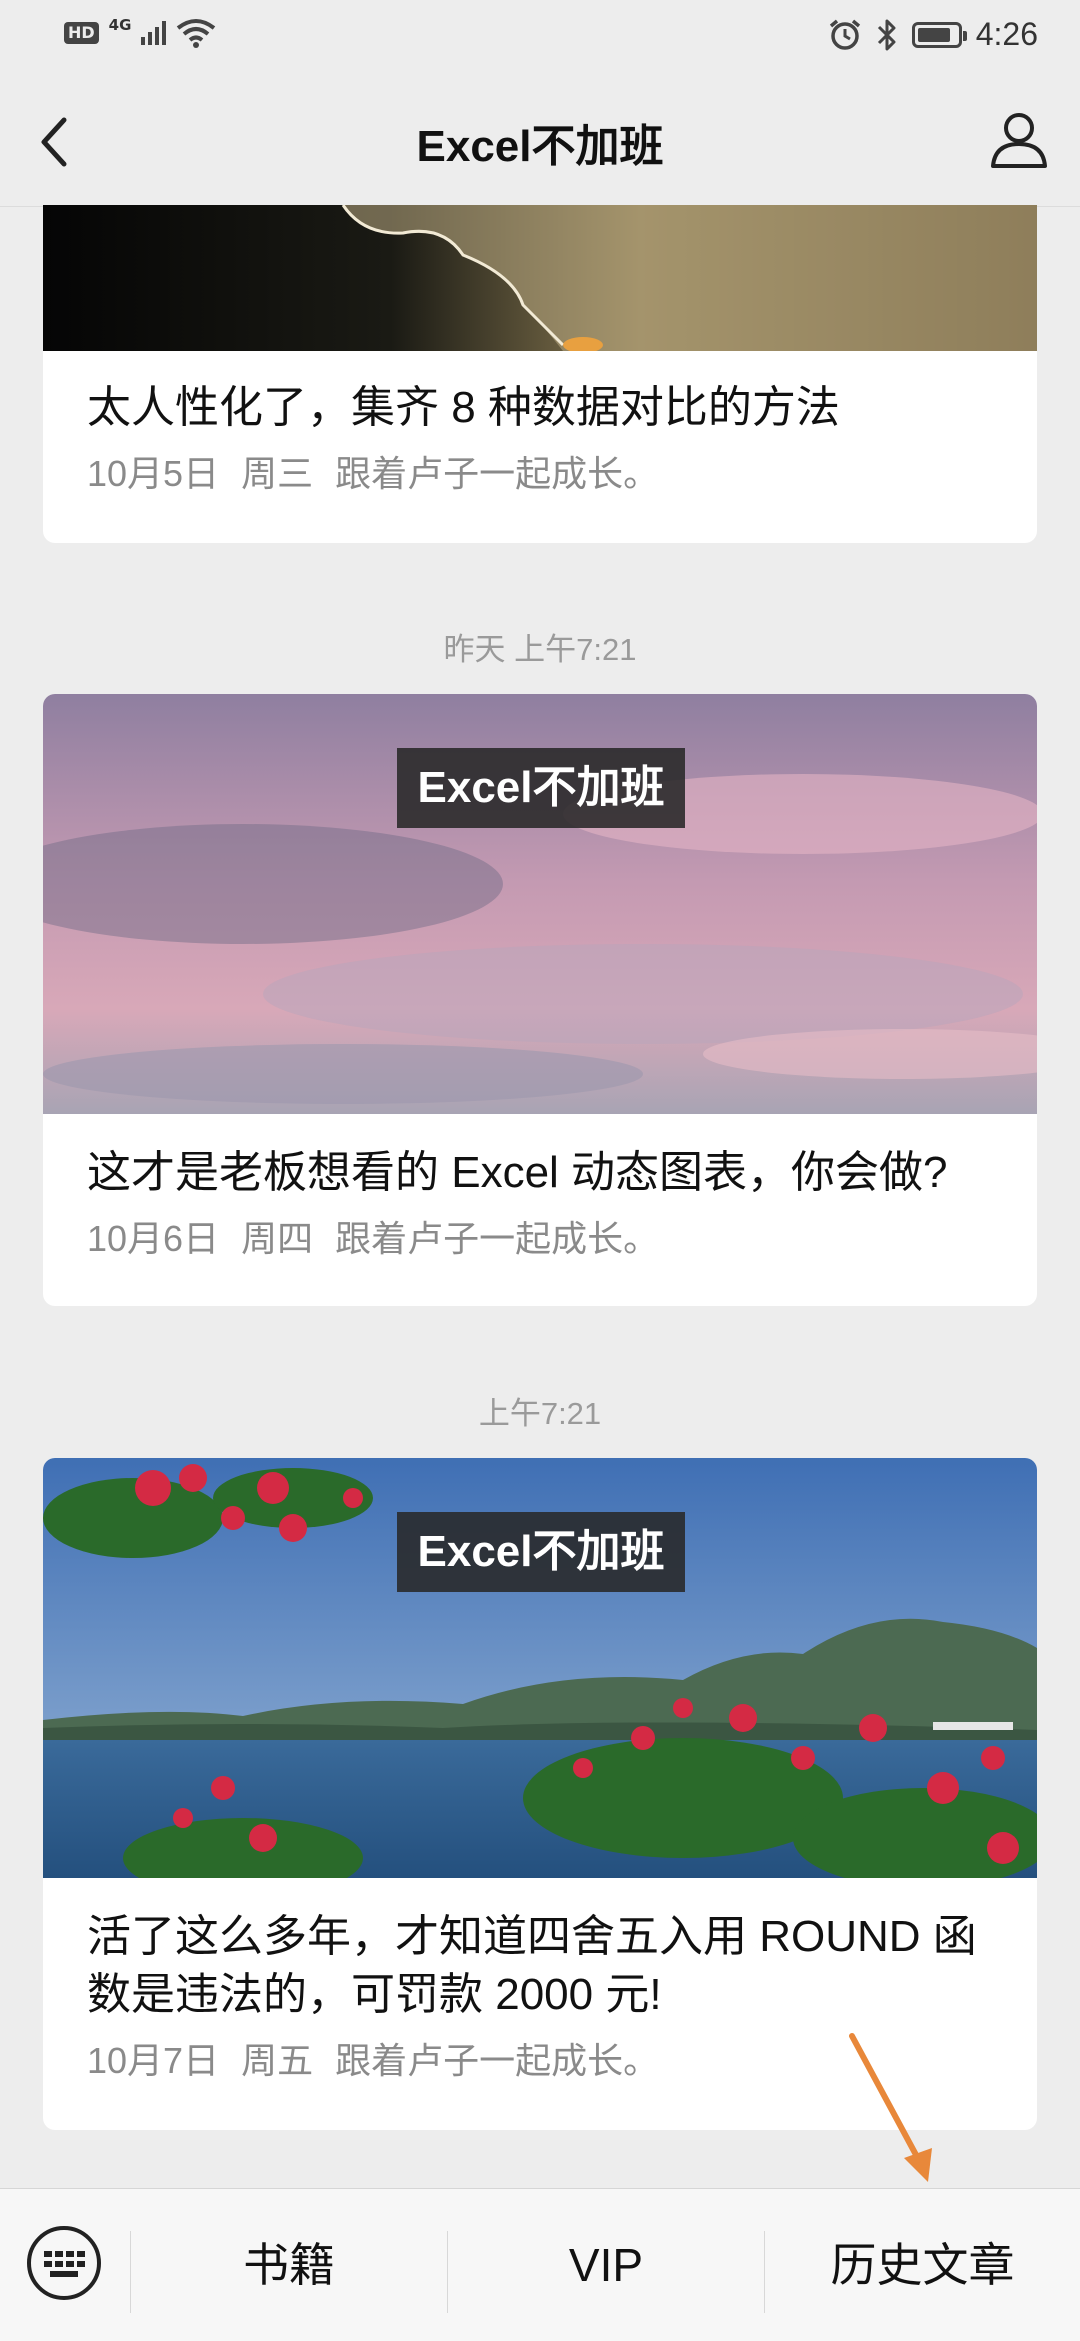 The height and width of the screenshot is (2341, 1080). I want to click on article-weekday: 周四, so click(277, 1238).